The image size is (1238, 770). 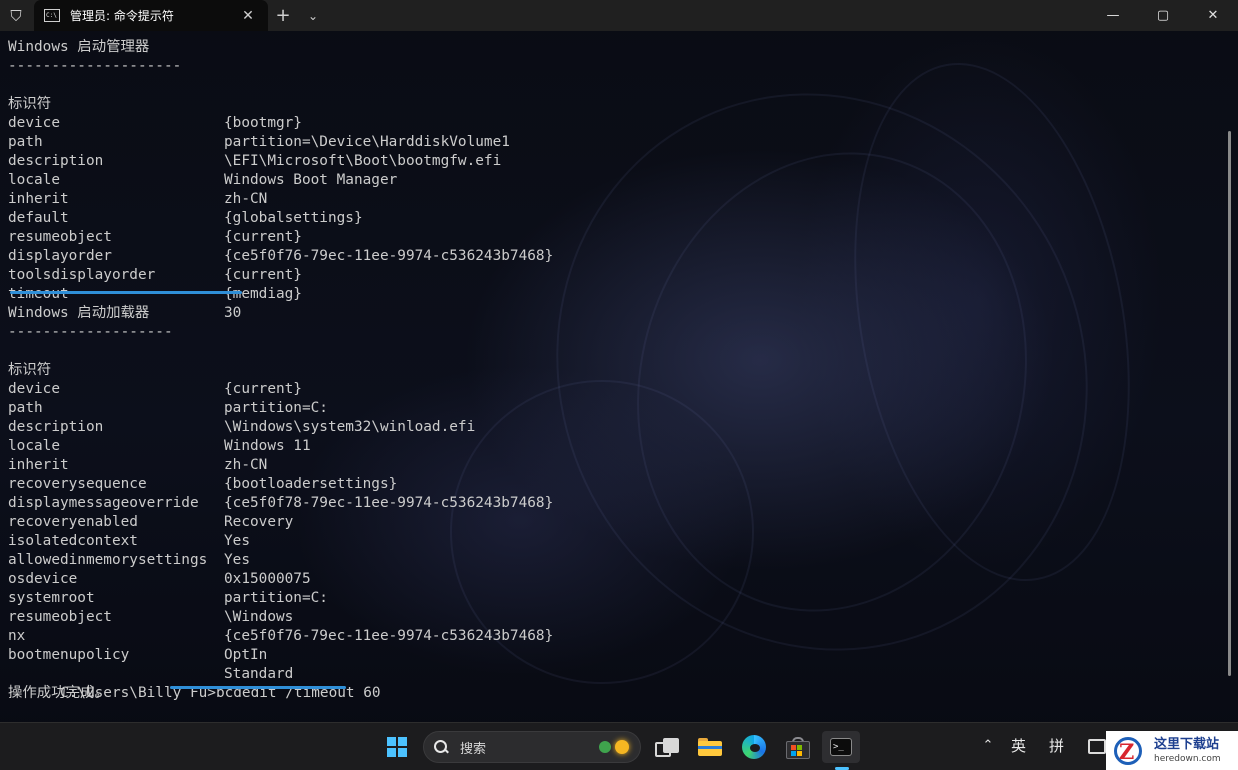 I want to click on terminal-scrollbar, so click(x=1230, y=376).